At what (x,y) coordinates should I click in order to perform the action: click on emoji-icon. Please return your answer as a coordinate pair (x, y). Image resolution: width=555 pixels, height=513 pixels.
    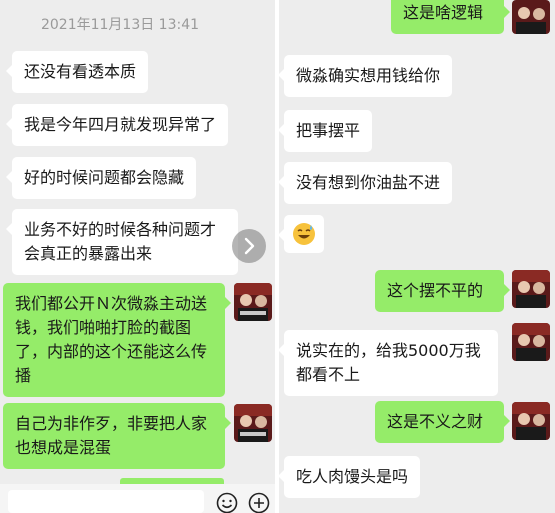
    Looking at the image, I should click on (227, 502).